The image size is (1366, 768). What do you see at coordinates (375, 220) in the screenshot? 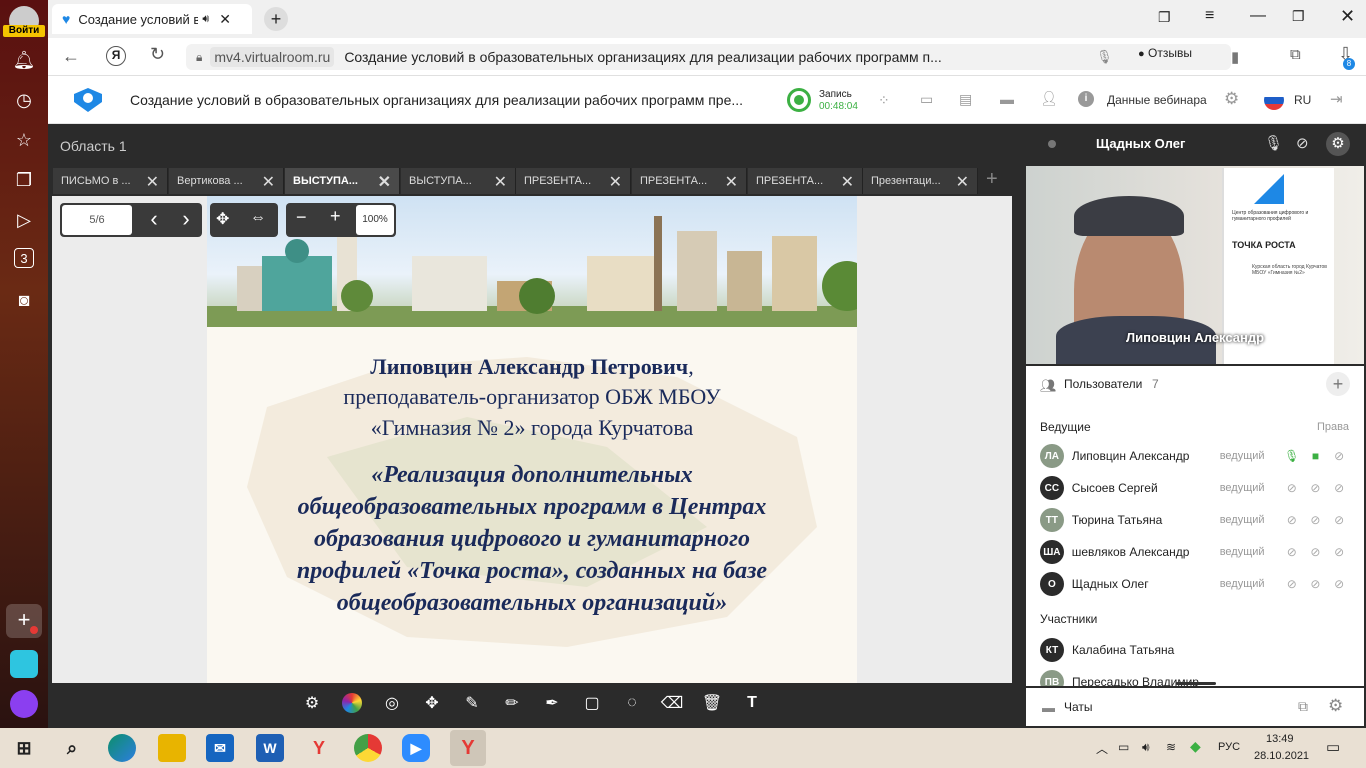
I see `zoom-level: 100%` at bounding box center [375, 220].